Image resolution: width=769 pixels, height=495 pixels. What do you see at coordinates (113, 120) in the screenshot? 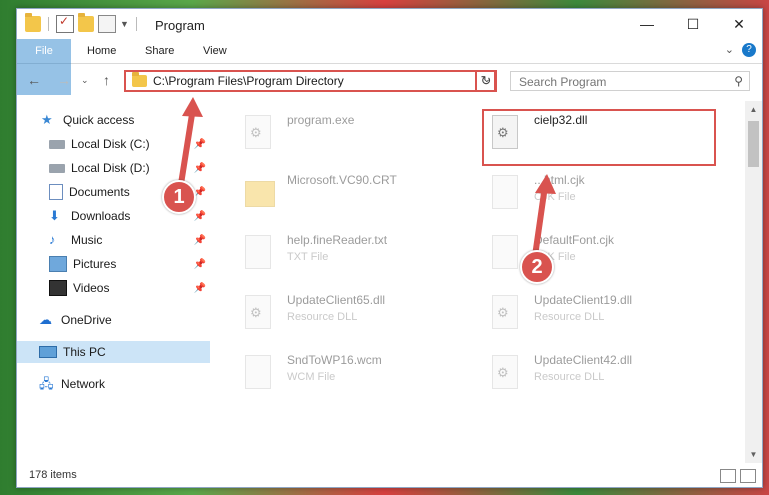
I see `sidebar-item-quick-access: ★ Quick access` at bounding box center [113, 120].